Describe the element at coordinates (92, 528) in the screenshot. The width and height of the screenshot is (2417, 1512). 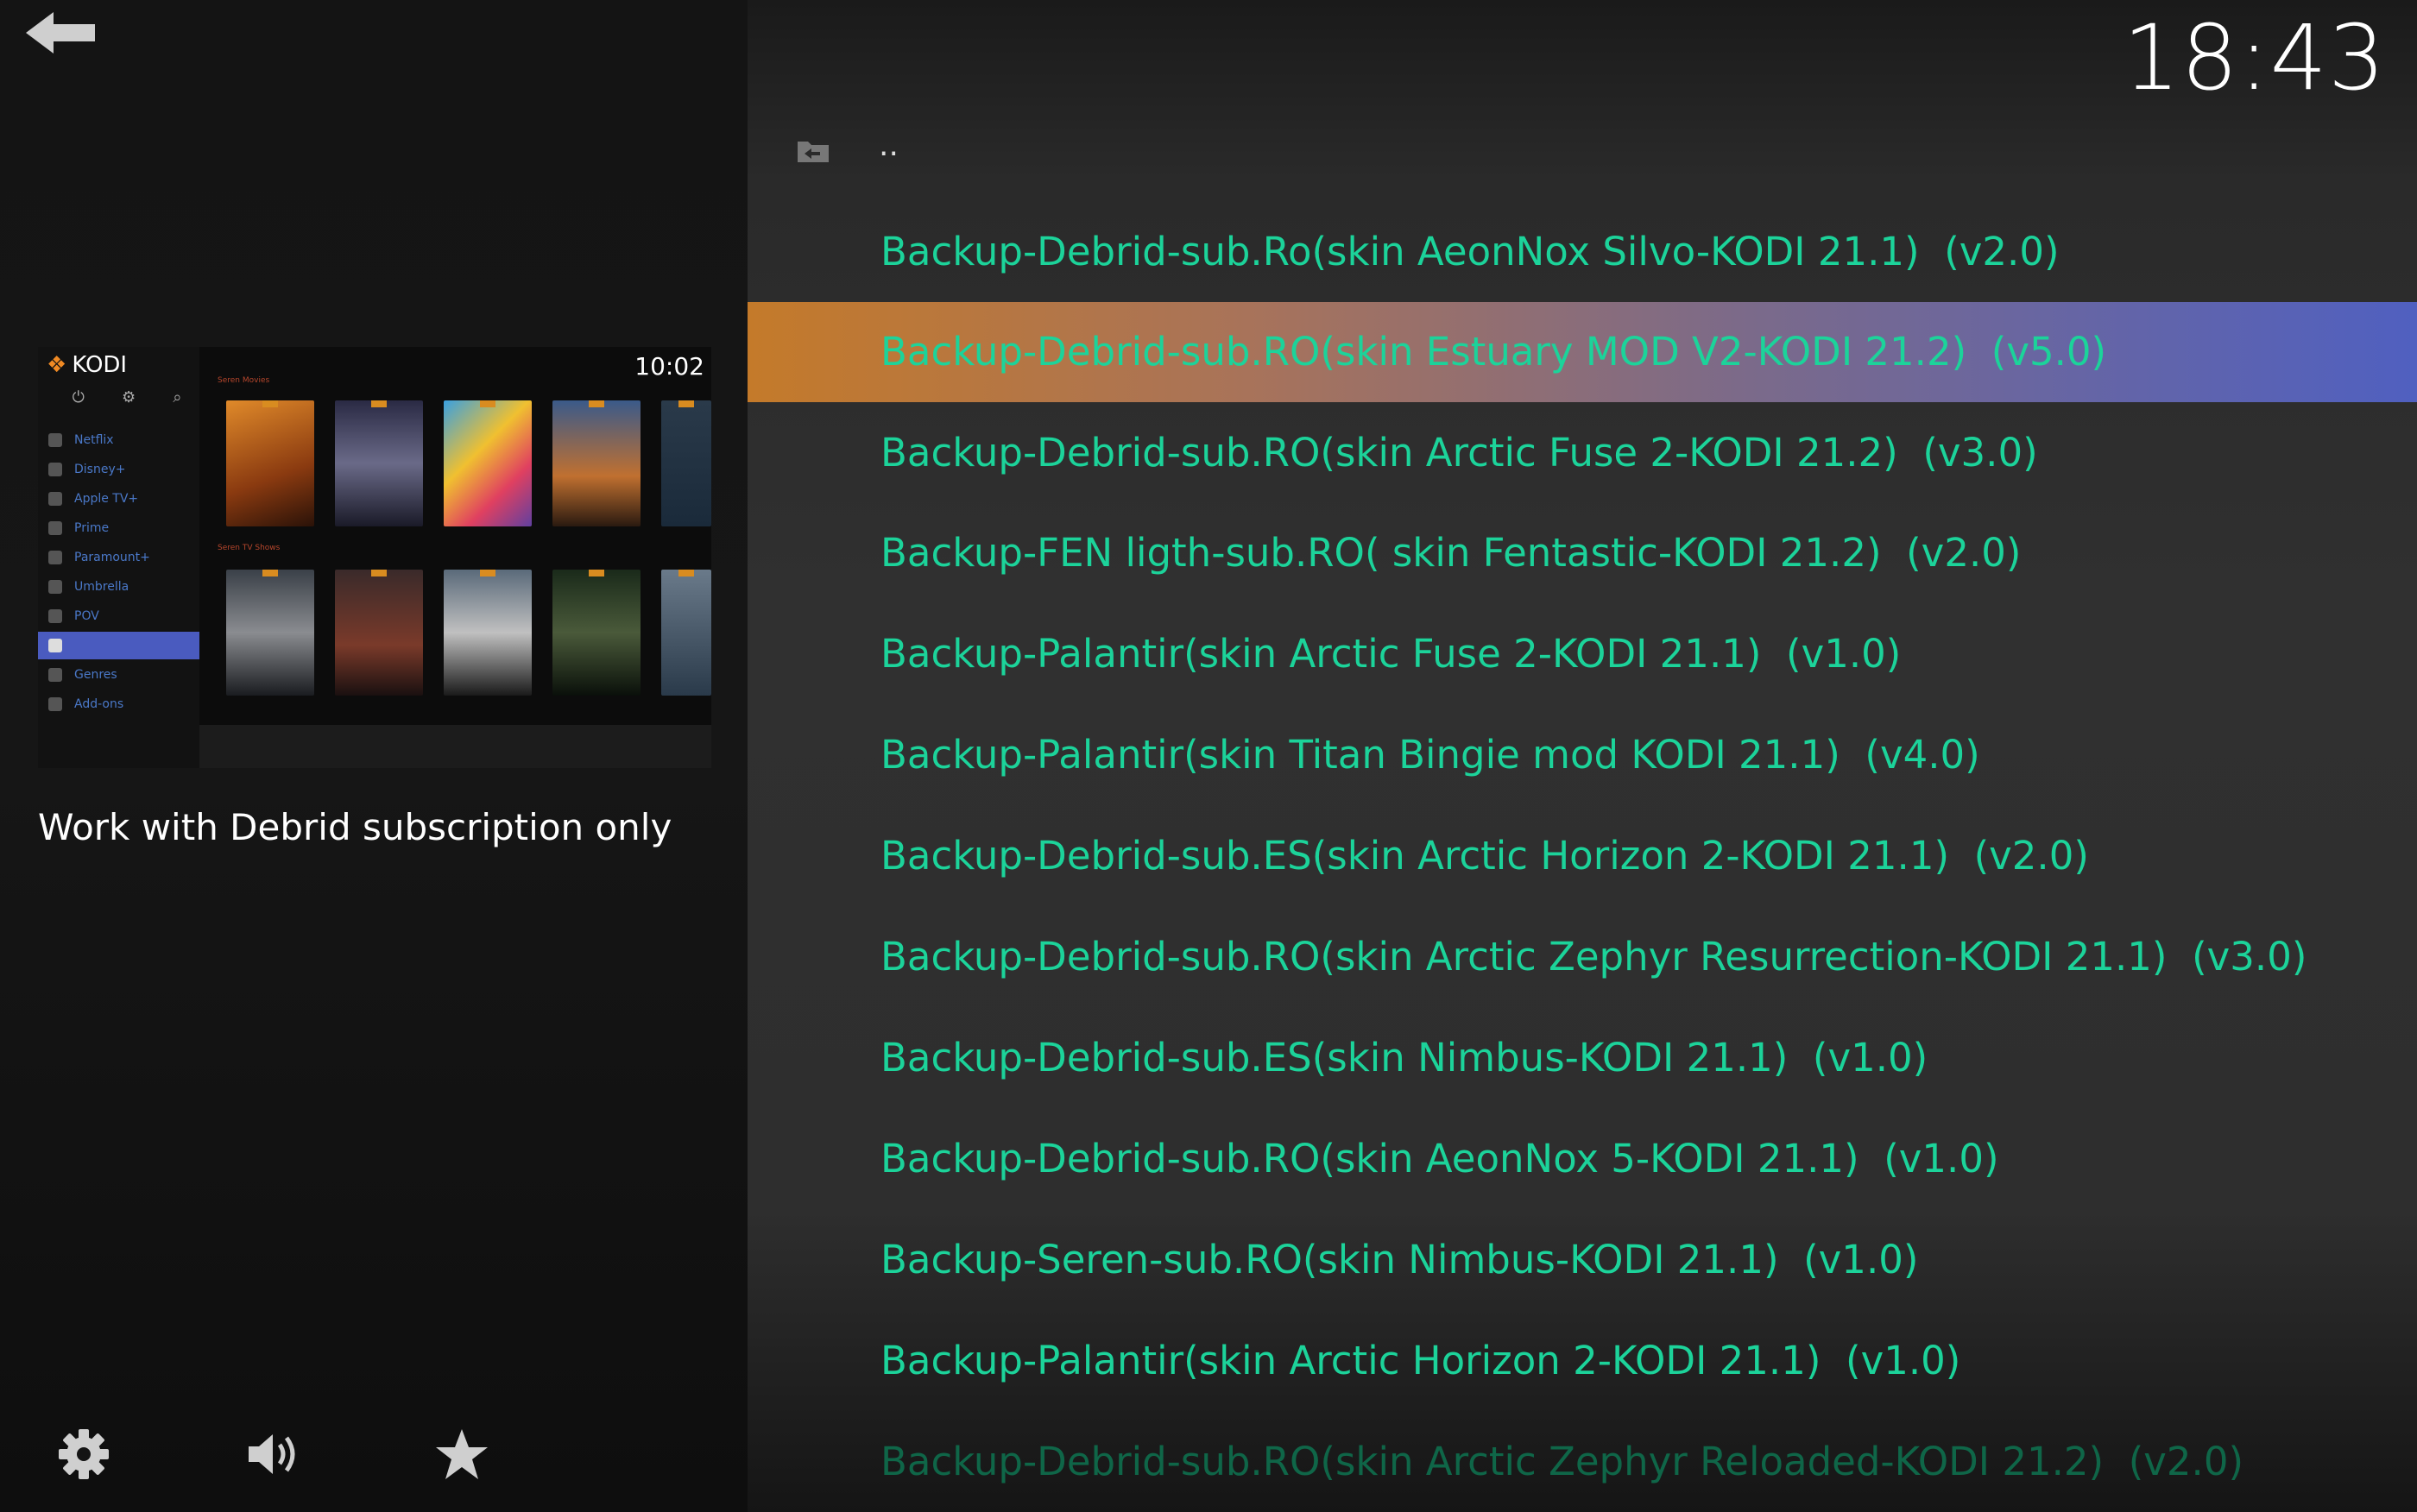
I see `preview-item-label: Prime` at that location.